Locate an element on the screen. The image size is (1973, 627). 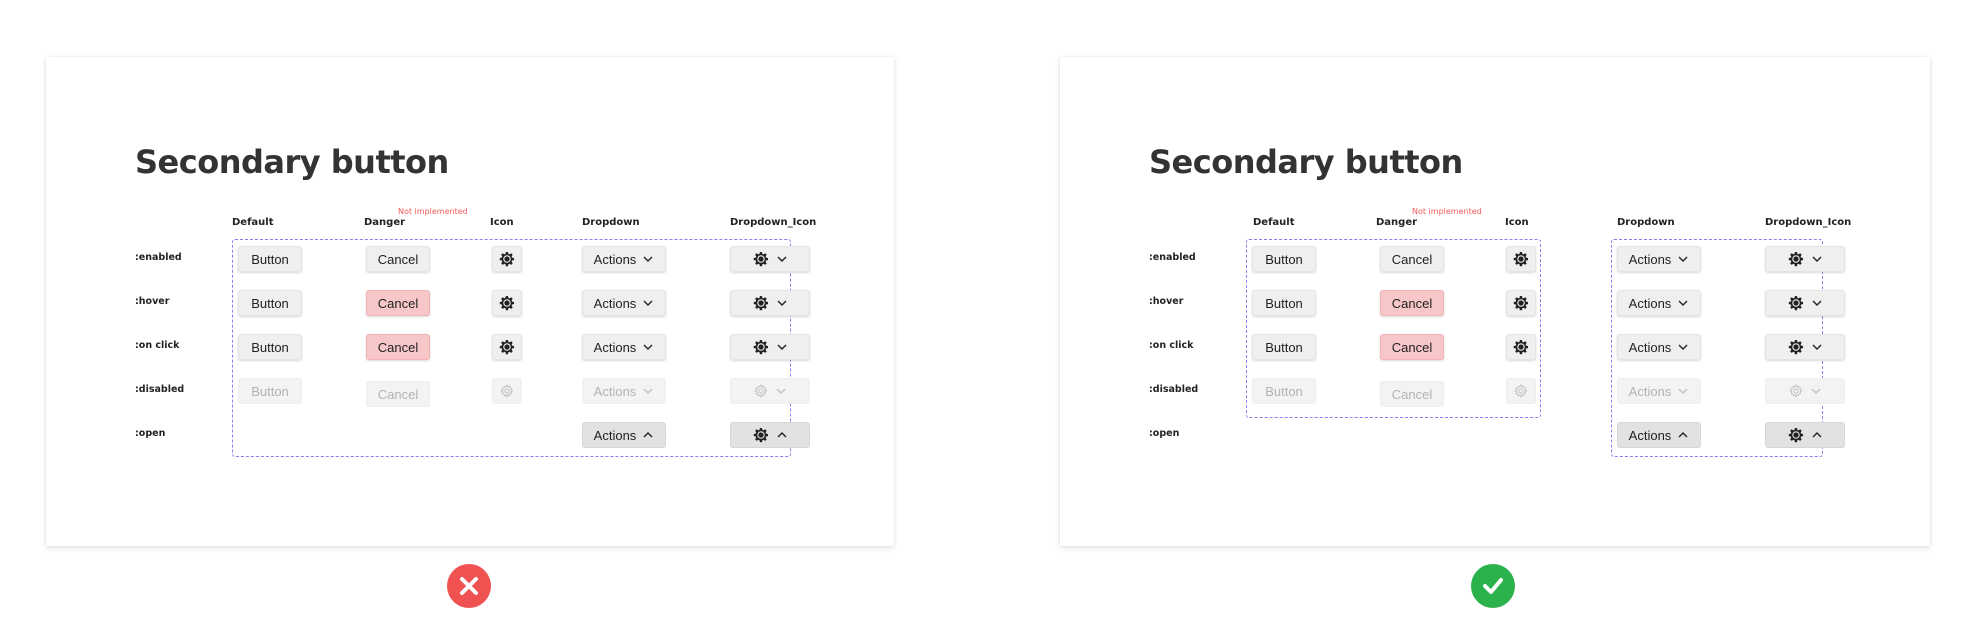
close-icon is located at coordinates (469, 586).